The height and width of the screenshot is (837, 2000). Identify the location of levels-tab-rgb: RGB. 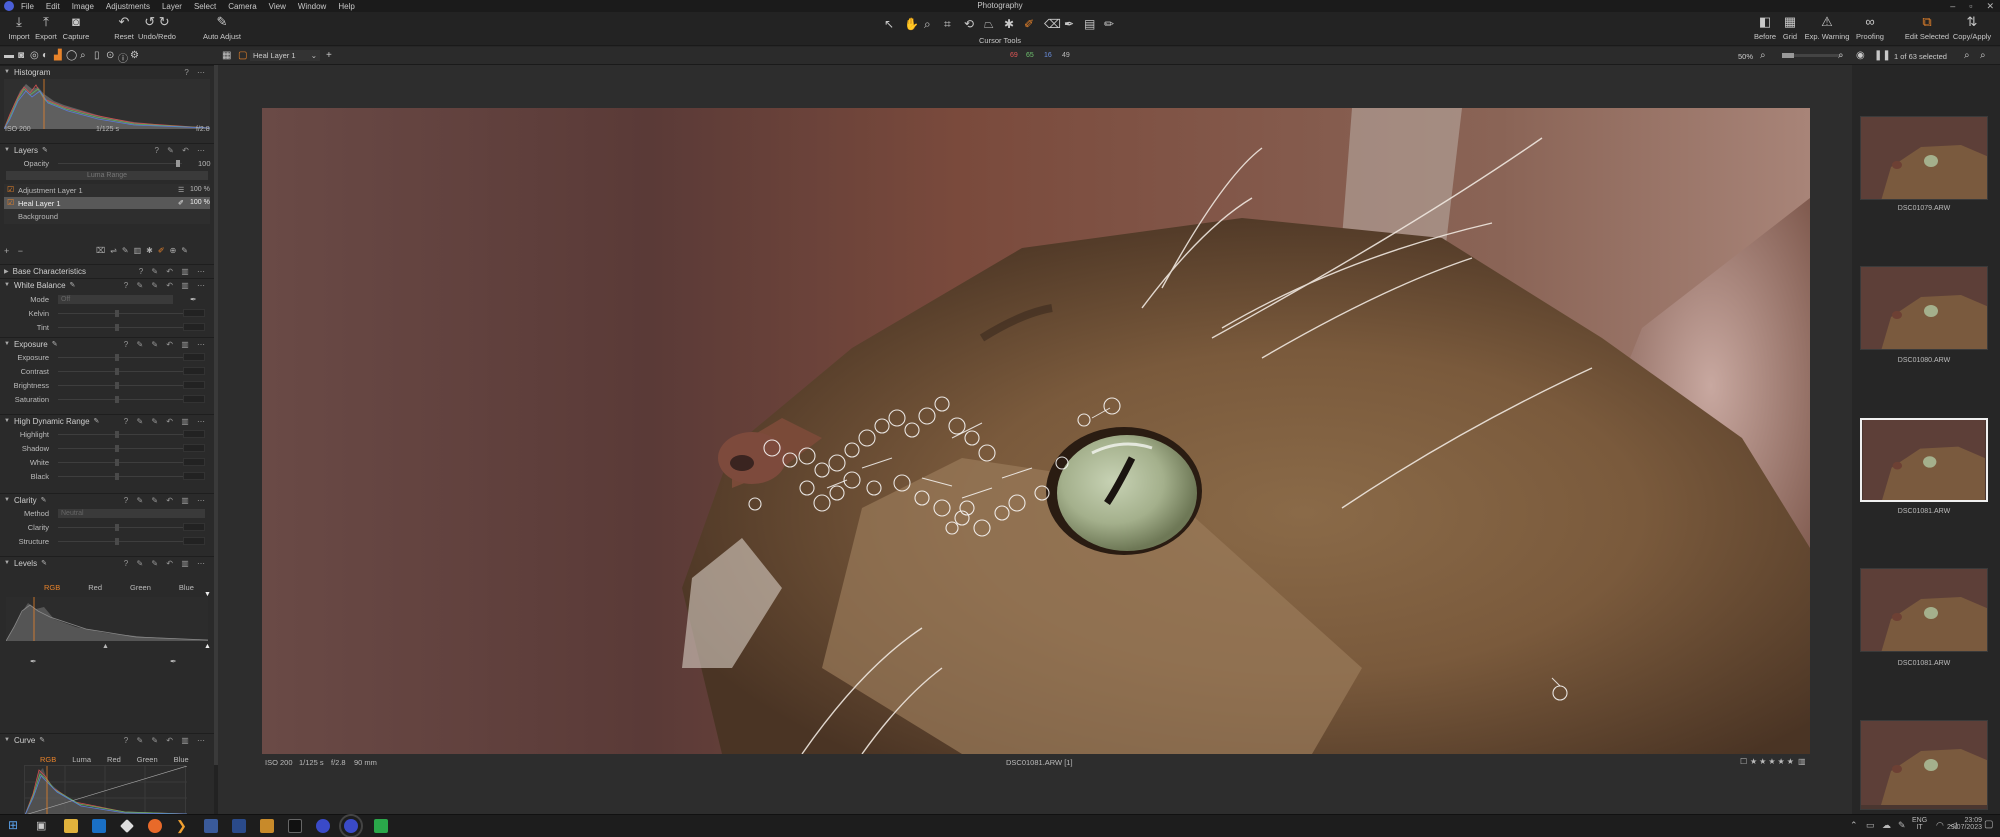
(52, 587).